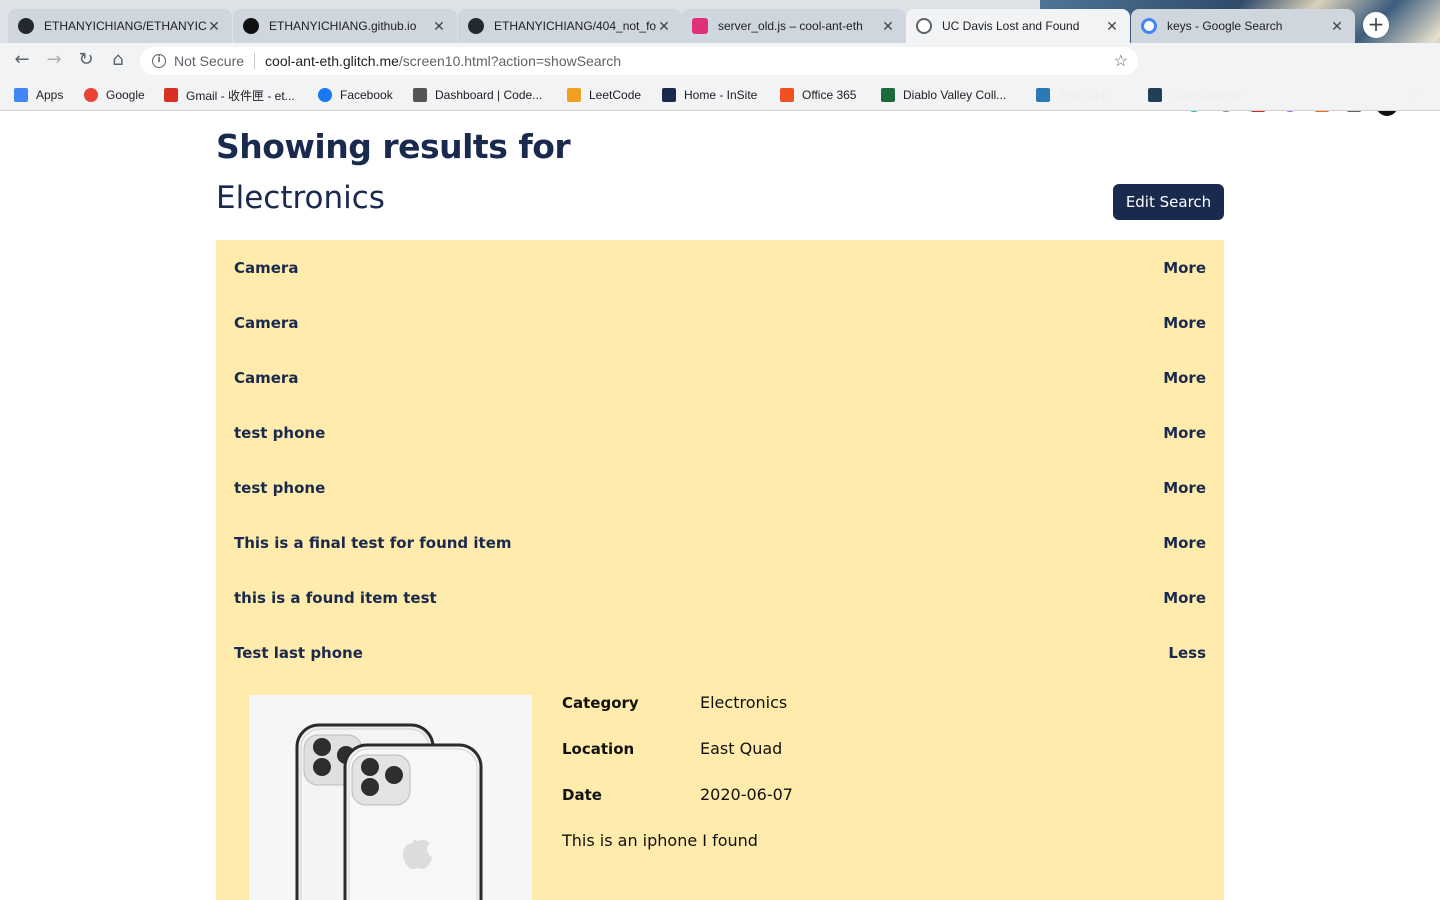 This screenshot has height=900, width=1440. I want to click on bookmark-leetcode: LeetCode, so click(604, 95).